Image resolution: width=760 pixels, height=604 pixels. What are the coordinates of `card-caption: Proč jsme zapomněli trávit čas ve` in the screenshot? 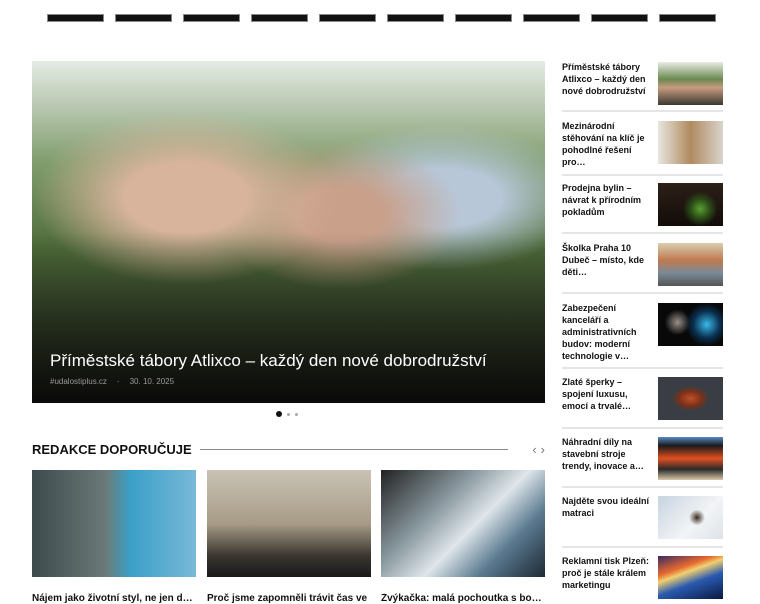 It's located at (289, 598).